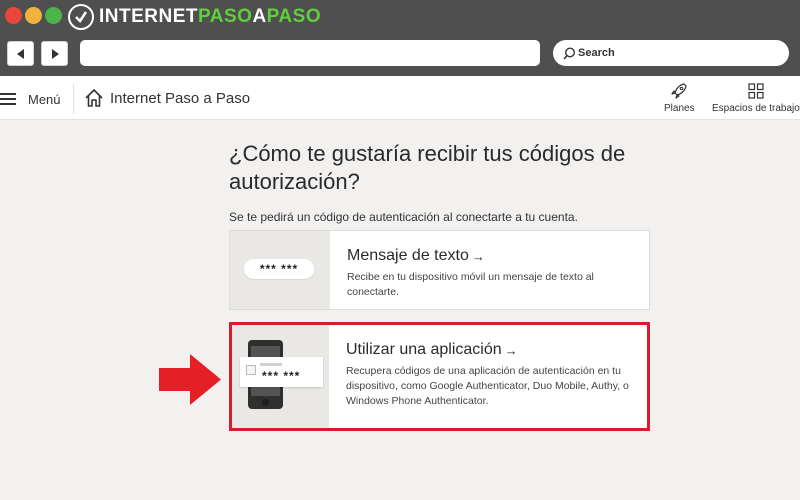 The width and height of the screenshot is (800, 500). What do you see at coordinates (596, 53) in the screenshot?
I see `search-placeholder: Search` at bounding box center [596, 53].